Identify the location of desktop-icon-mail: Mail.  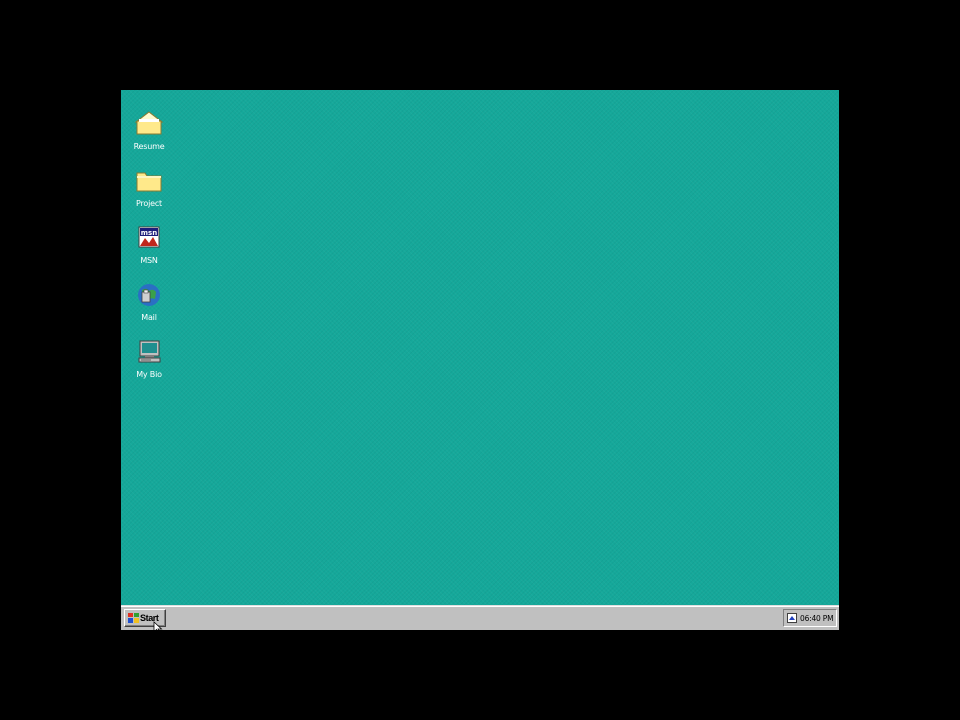
(149, 301).